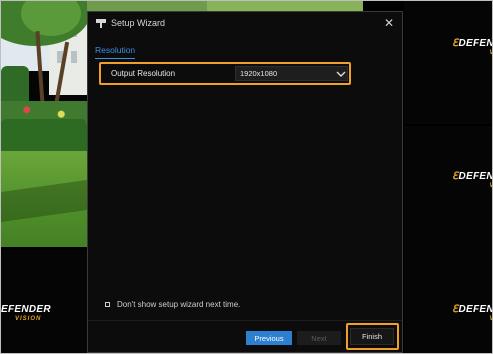  Describe the element at coordinates (448, 301) in the screenshot. I see `camera-tile-right-bottom: ℇDEFENDER VISION` at that location.